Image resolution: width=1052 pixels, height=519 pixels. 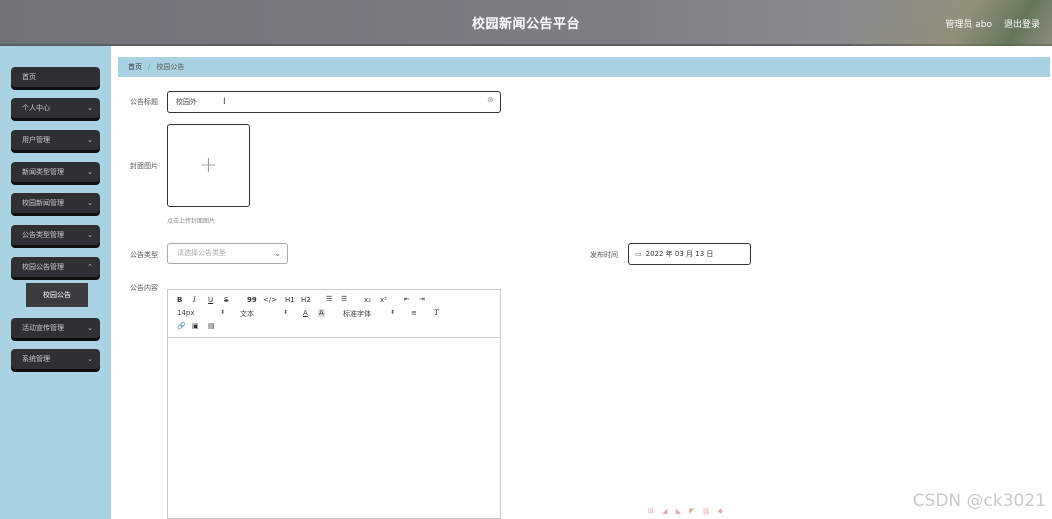 I want to click on font-size-value: 14px, so click(x=186, y=313).